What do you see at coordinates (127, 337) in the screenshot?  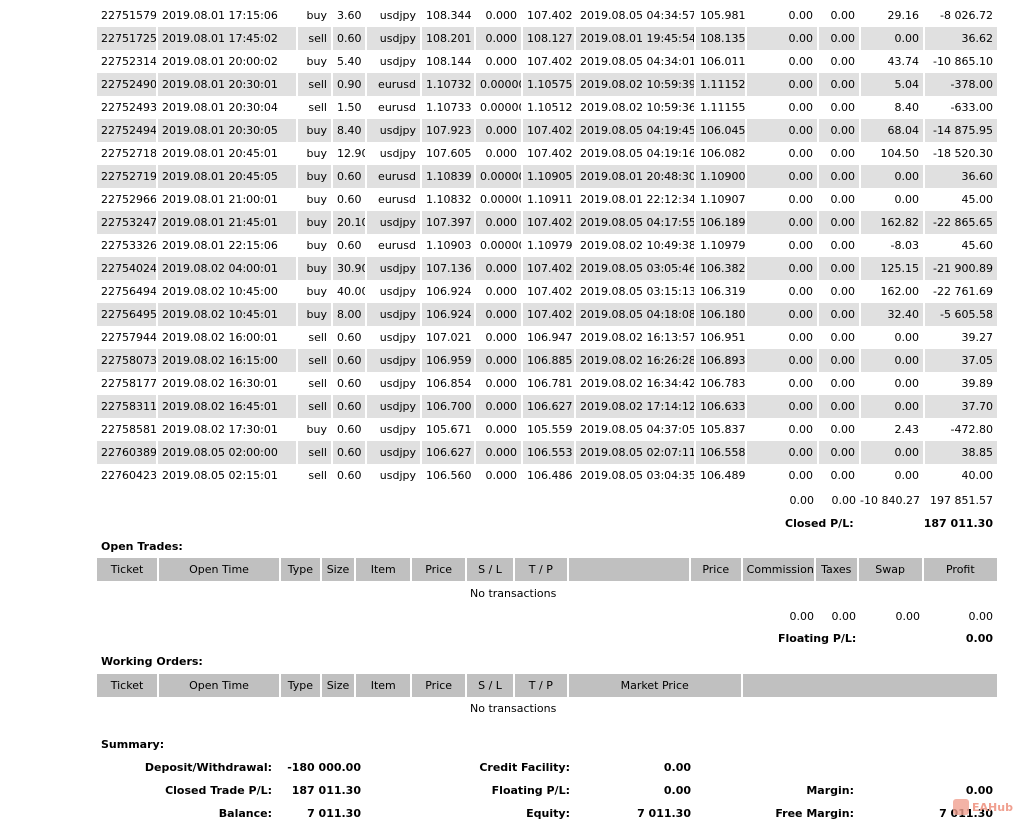 I see `cell-ticket: 22757944` at bounding box center [127, 337].